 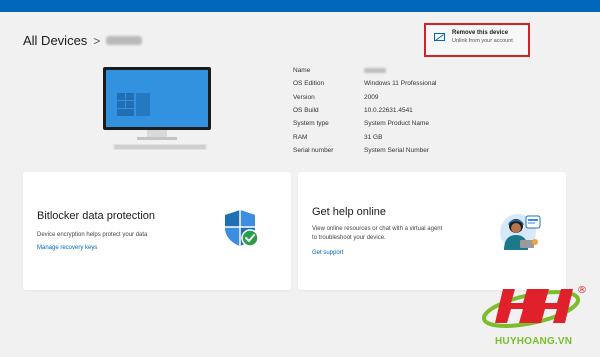 What do you see at coordinates (96, 216) in the screenshot?
I see `bitlocker-title: Bitlocker data protection` at bounding box center [96, 216].